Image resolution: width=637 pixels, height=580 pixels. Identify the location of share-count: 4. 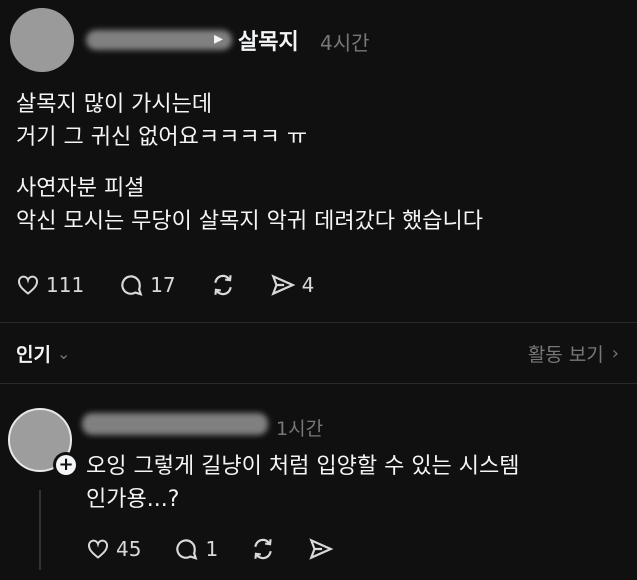
(308, 285).